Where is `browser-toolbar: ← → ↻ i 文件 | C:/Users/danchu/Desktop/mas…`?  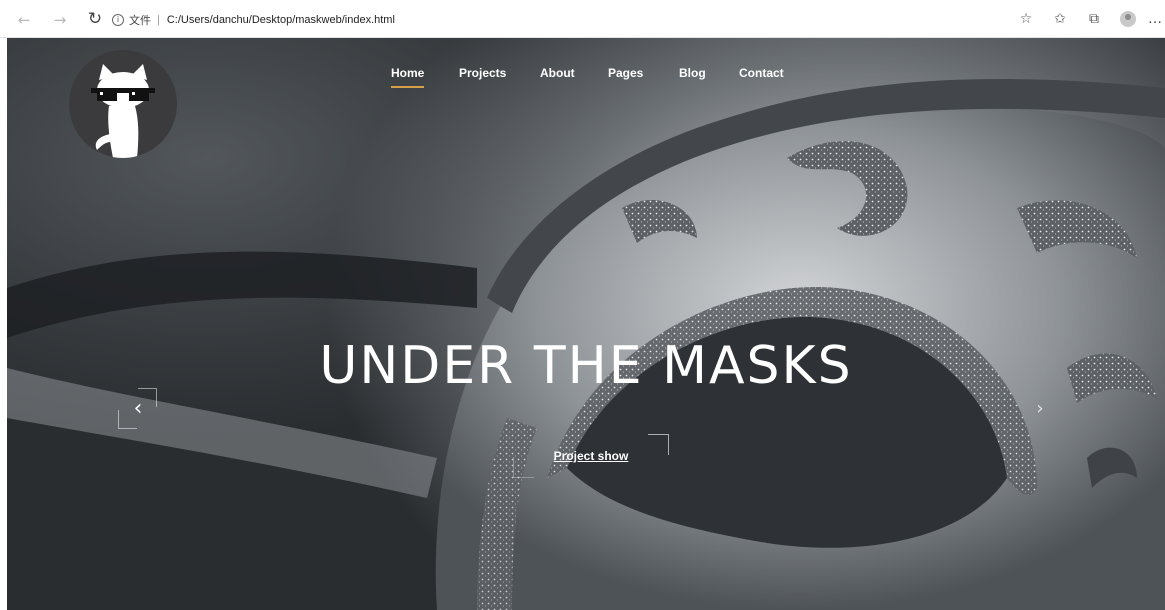 browser-toolbar: ← → ↻ i 文件 | C:/Users/danchu/Desktop/mas… is located at coordinates (582, 19).